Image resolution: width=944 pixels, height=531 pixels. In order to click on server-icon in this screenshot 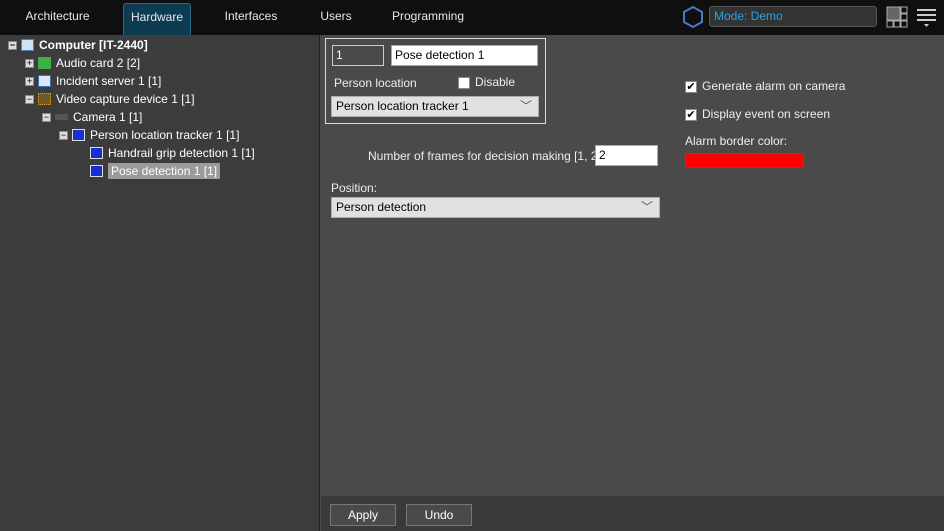, I will do `click(44, 81)`.